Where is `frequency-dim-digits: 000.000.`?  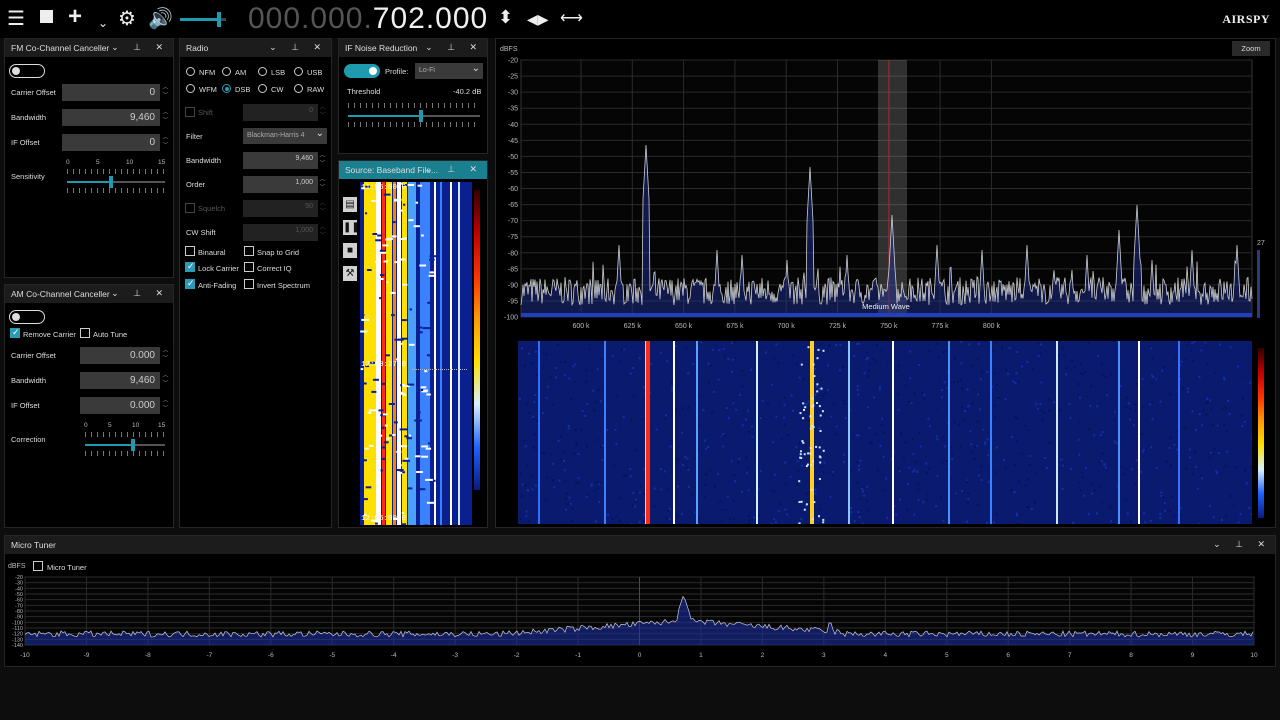
frequency-dim-digits: 000.000. is located at coordinates (310, 18).